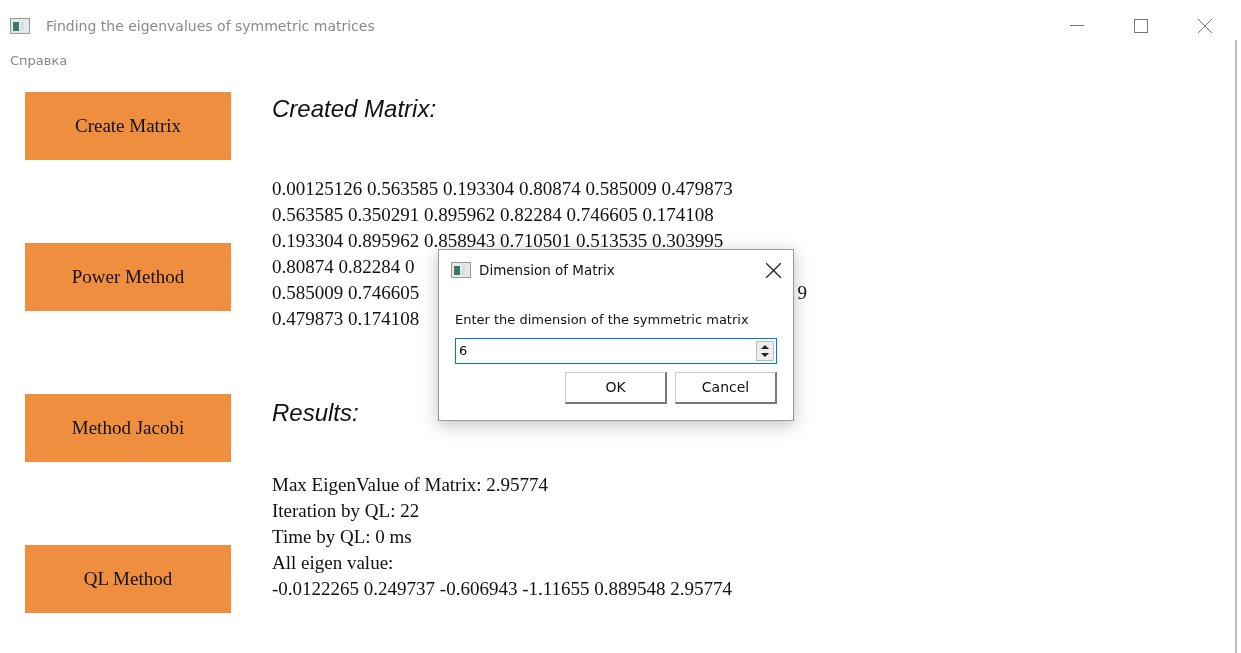 The image size is (1241, 653). Describe the element at coordinates (346, 293) in the screenshot. I see `matrix-row-text: 0.585009 0.746605` at that location.